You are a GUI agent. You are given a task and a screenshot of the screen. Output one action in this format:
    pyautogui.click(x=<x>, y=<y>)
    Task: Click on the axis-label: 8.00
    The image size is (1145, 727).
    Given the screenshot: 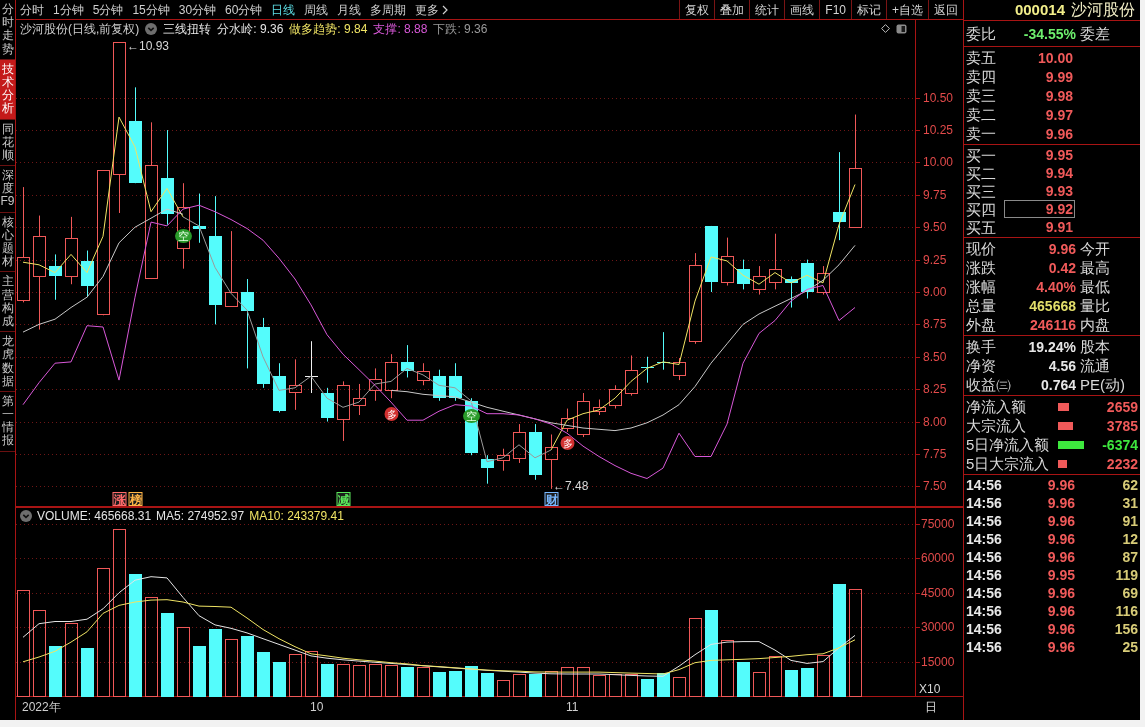 What is the action you would take?
    pyautogui.click(x=935, y=421)
    